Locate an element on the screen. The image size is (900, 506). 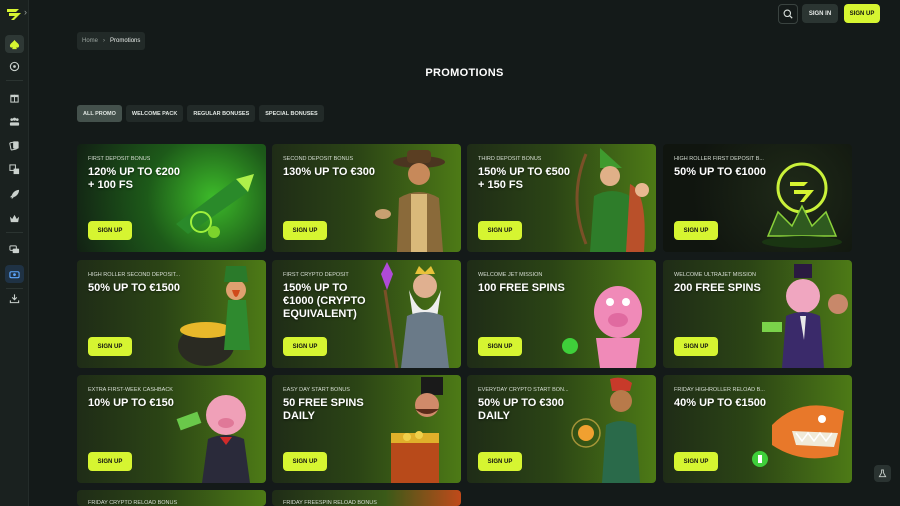
tab-all-promo: ALL PROMO is located at coordinates (99, 113).